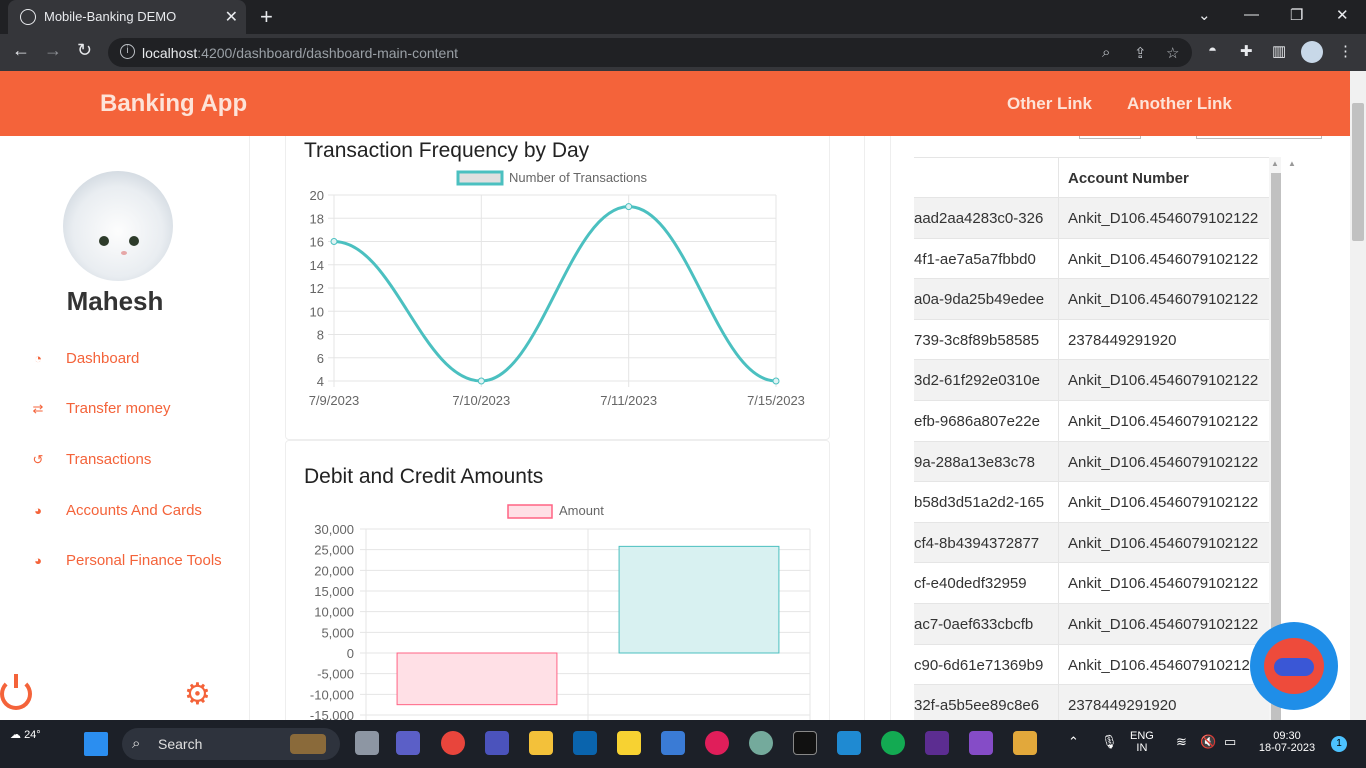 The height and width of the screenshot is (768, 1366). Describe the element at coordinates (1106, 52) in the screenshot. I see `zoom-icon: ⌕` at that location.